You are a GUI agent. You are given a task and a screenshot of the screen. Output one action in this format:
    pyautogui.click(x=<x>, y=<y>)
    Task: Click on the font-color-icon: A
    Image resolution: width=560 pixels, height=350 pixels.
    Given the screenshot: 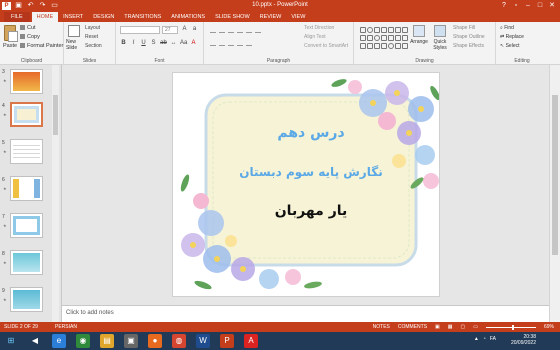 What is the action you would take?
    pyautogui.click(x=193, y=43)
    